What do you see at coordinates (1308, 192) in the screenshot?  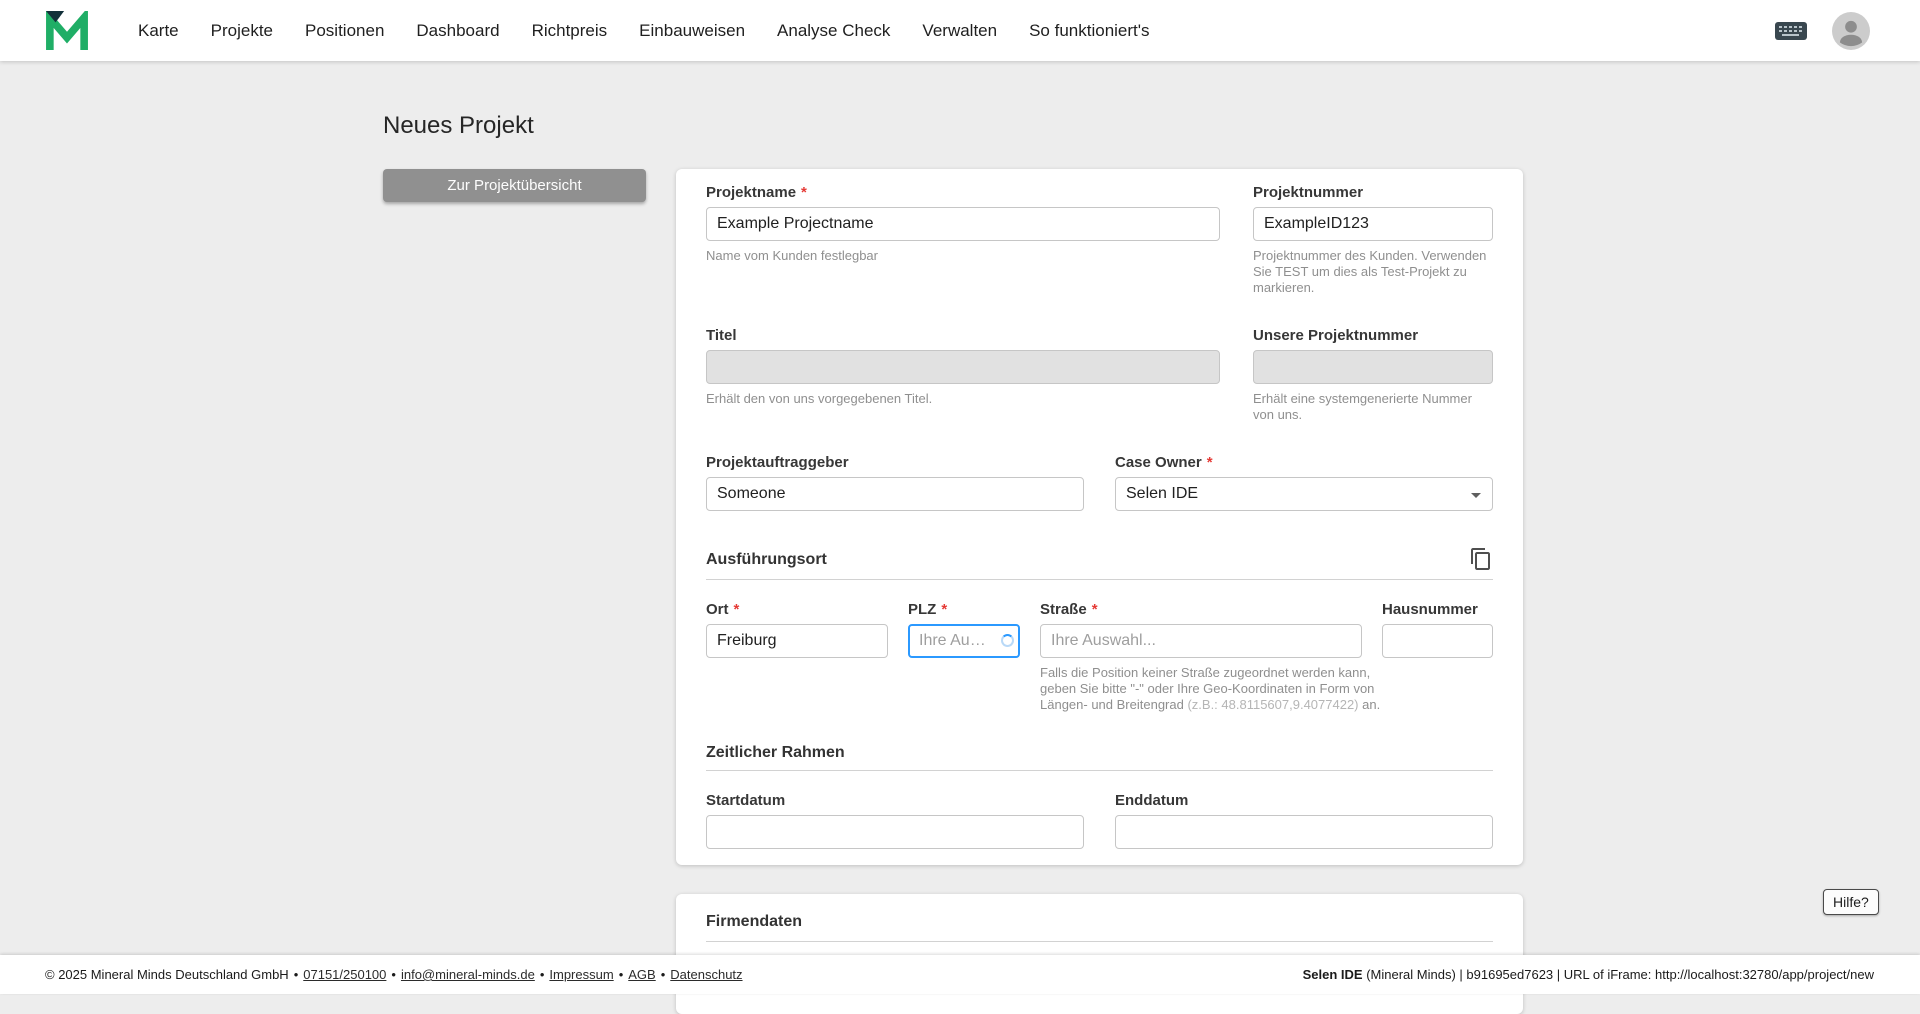 I see `label-text: Projektnummer` at bounding box center [1308, 192].